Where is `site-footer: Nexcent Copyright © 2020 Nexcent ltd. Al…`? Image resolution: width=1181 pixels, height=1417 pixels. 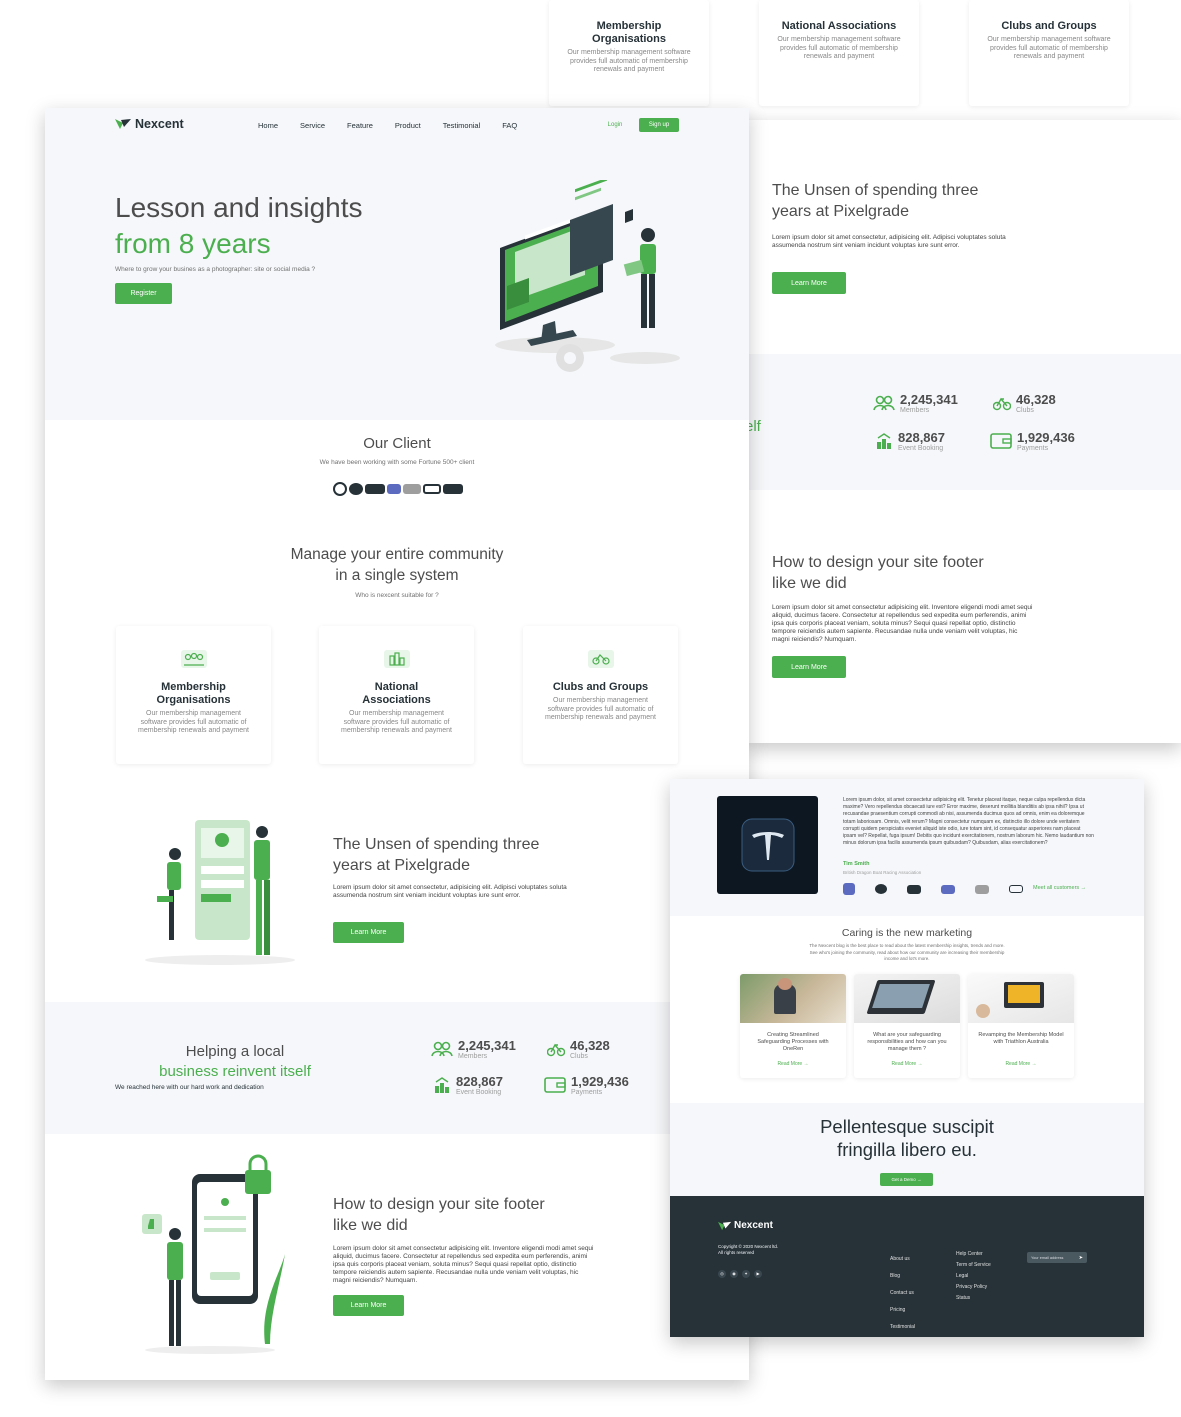
site-footer: Nexcent Copyright © 2020 Nexcent ltd. Al… is located at coordinates (907, 1266).